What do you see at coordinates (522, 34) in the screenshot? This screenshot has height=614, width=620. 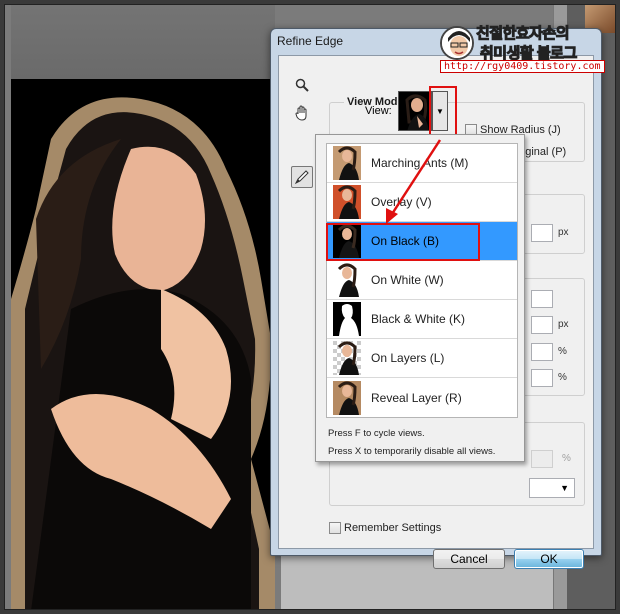 I see `watermark-line1: 친절한효자손의` at bounding box center [522, 34].